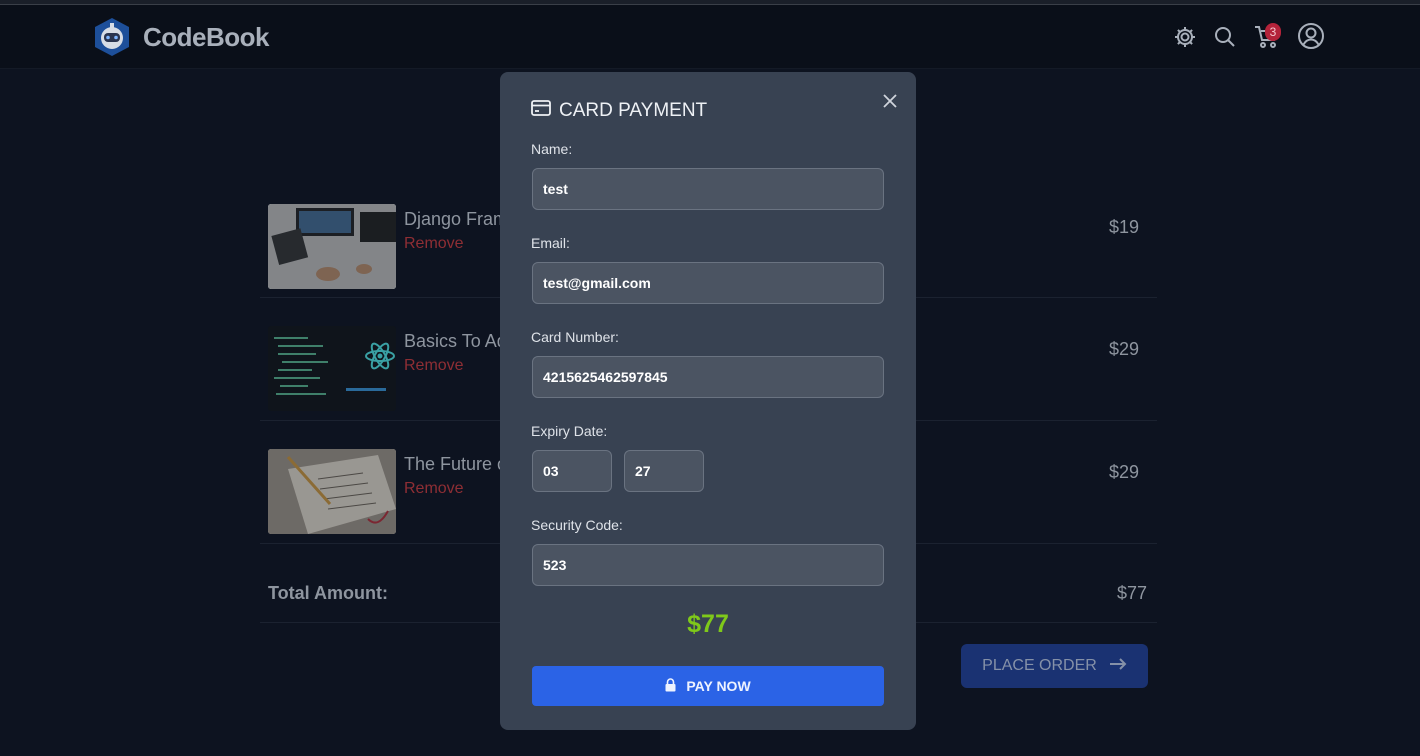 This screenshot has width=1420, height=756. Describe the element at coordinates (1311, 36) in the screenshot. I see `user-account-icon` at that location.